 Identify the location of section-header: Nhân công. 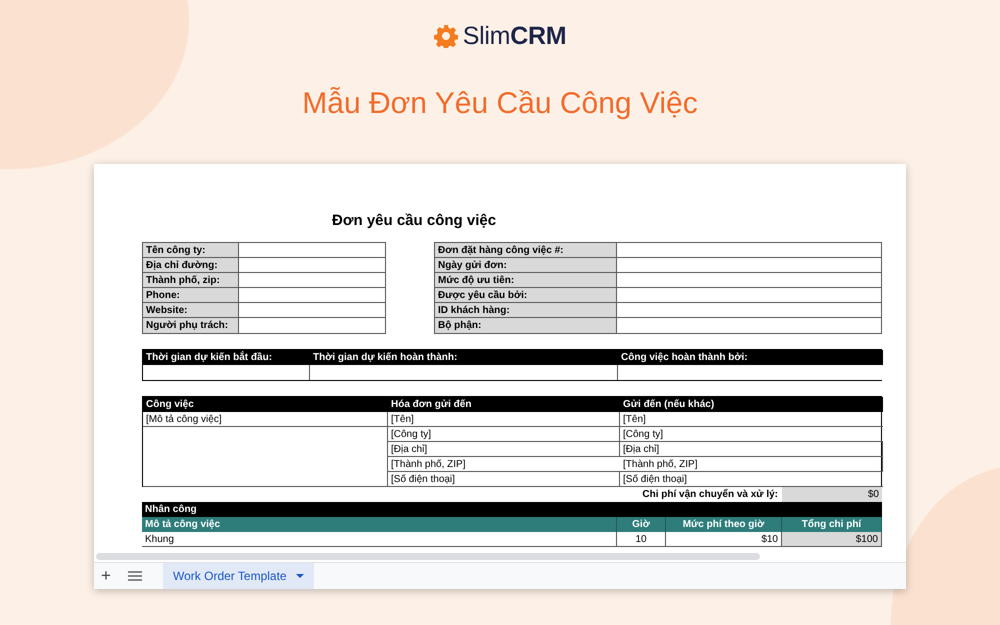
(512, 509).